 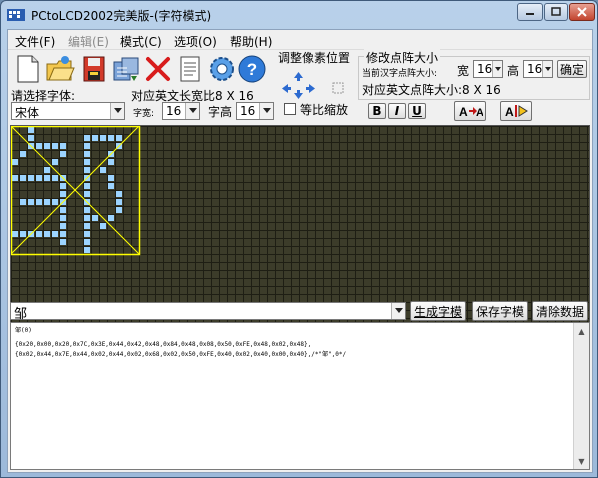 I want to click on rotate-button: A A, so click(x=470, y=111).